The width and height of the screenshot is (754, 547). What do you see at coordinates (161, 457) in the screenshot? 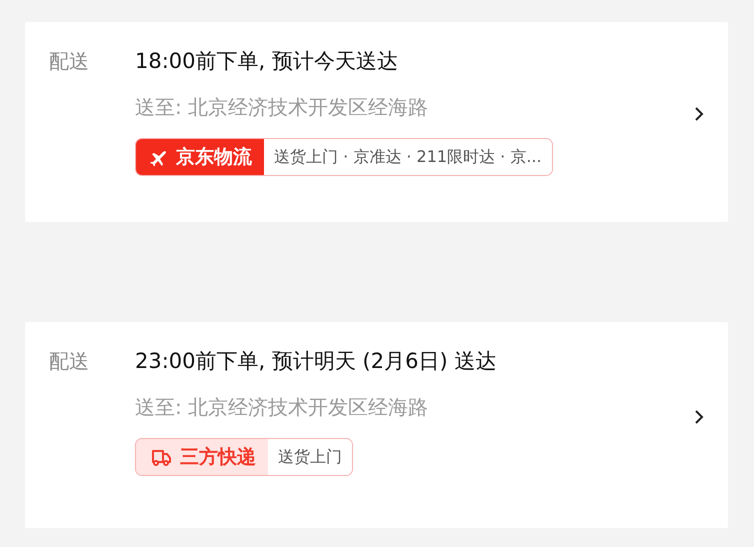
I see `truck-icon` at bounding box center [161, 457].